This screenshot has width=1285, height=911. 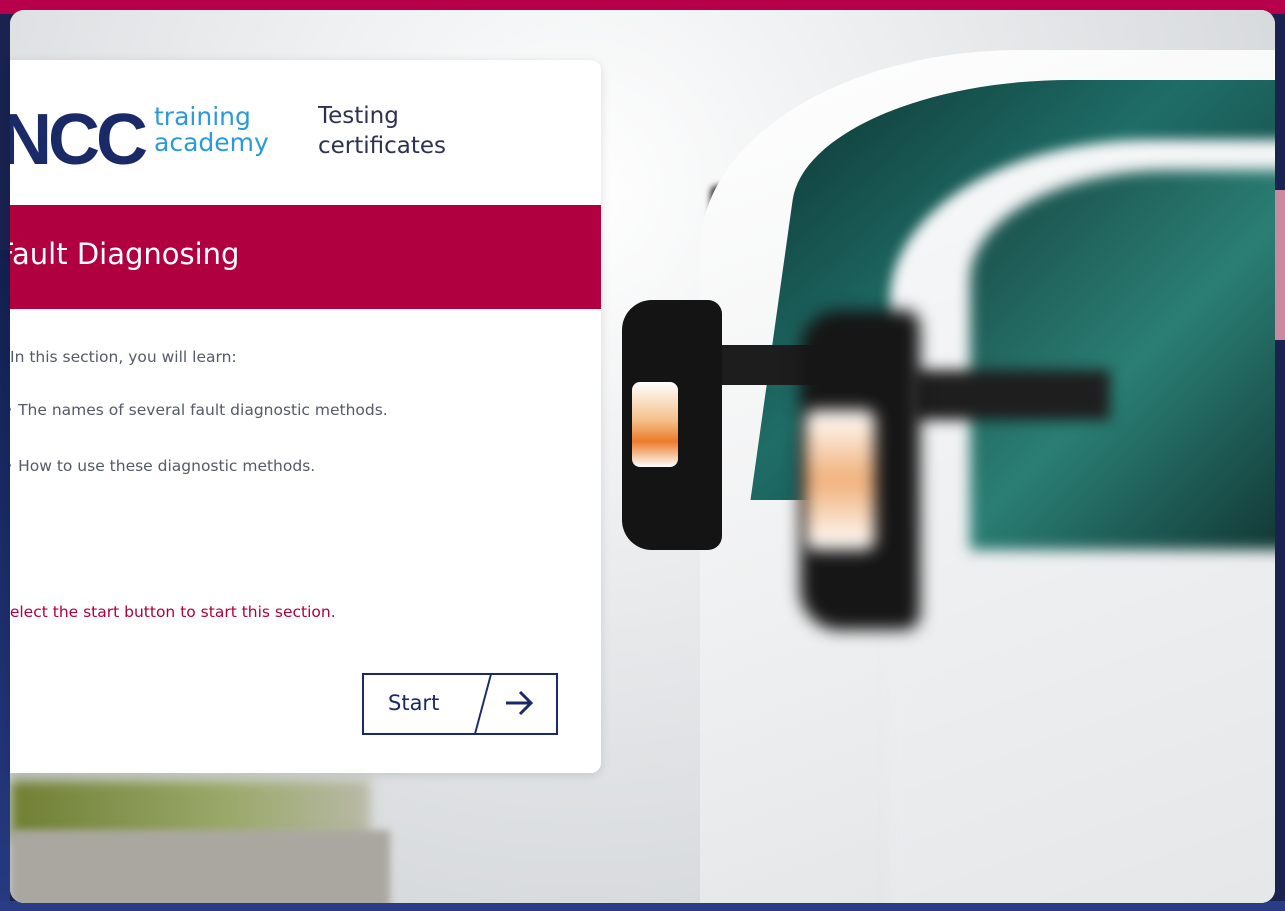 What do you see at coordinates (460, 704) in the screenshot?
I see `start-button: Start` at bounding box center [460, 704].